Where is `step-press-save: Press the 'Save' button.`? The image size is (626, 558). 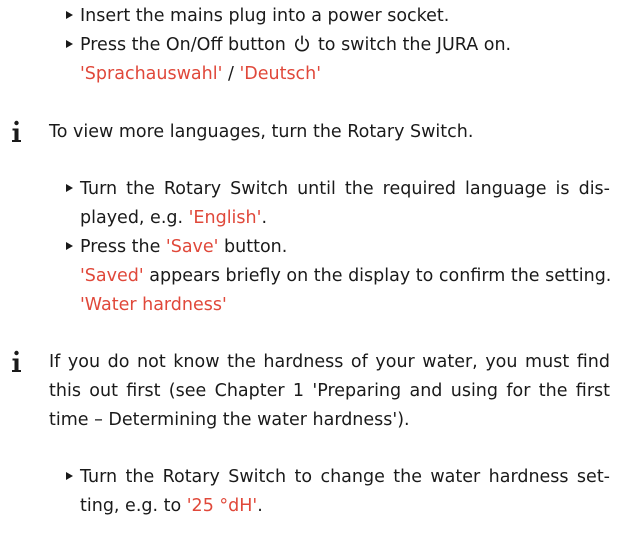 step-press-save: Press the 'Save' button. is located at coordinates (176, 247).